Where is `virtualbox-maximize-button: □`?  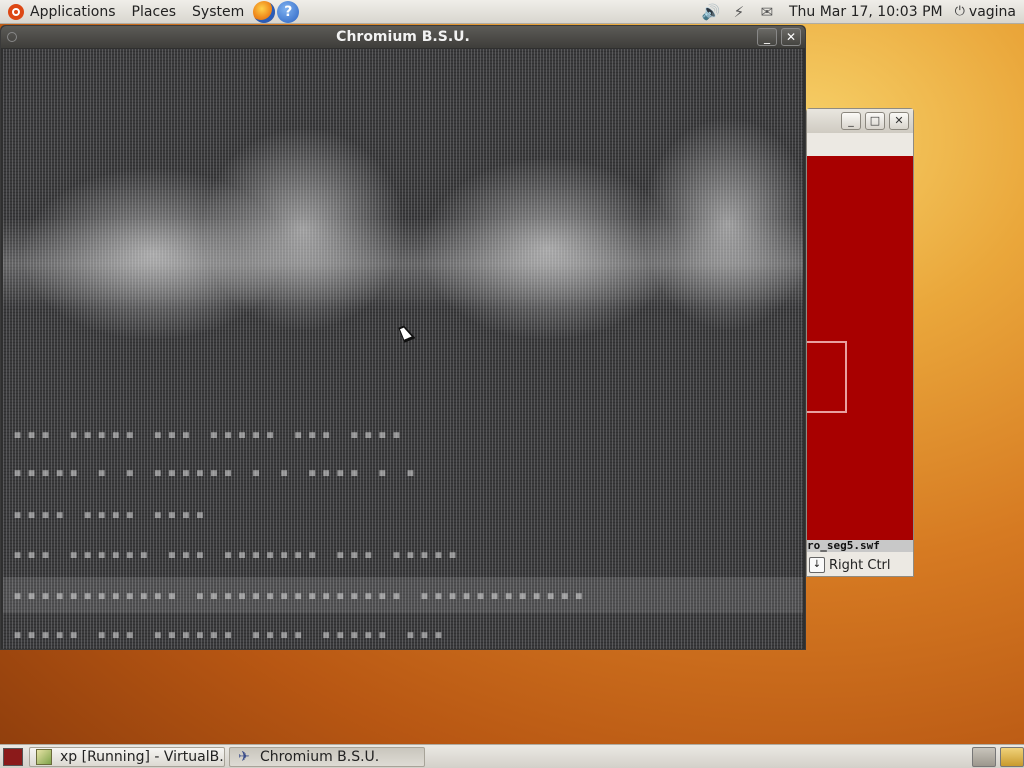 virtualbox-maximize-button: □ is located at coordinates (875, 121).